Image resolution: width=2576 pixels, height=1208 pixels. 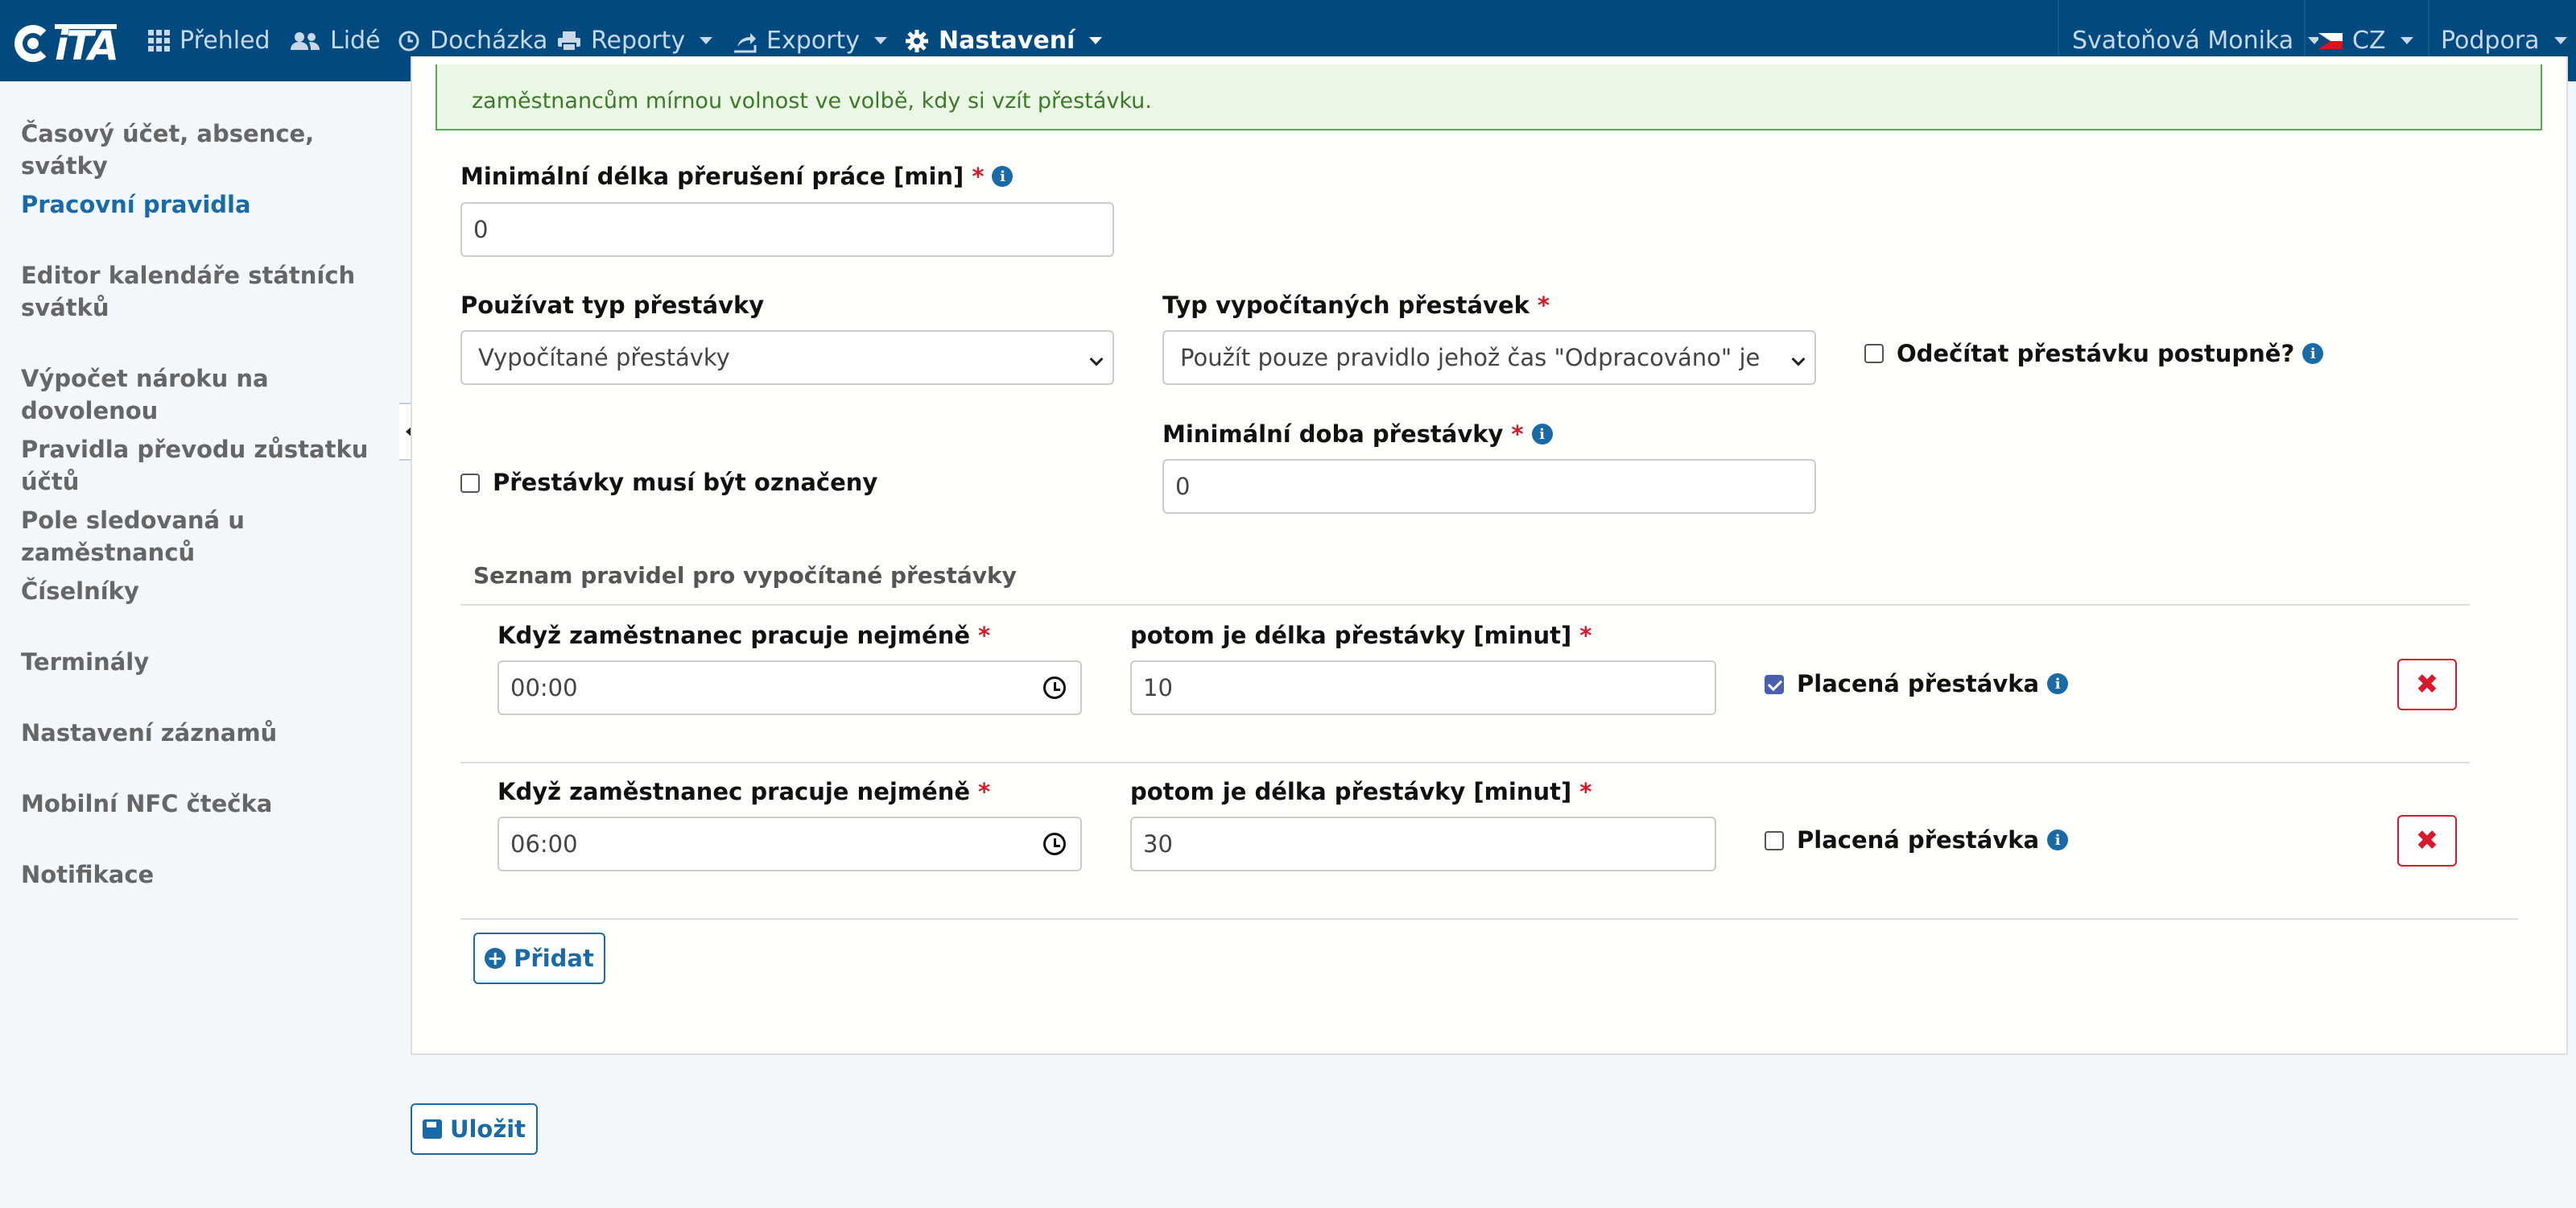 What do you see at coordinates (202, 536) in the screenshot?
I see `sidebar-item-employee-fields: Pole sledovaná u zaměstnanců` at bounding box center [202, 536].